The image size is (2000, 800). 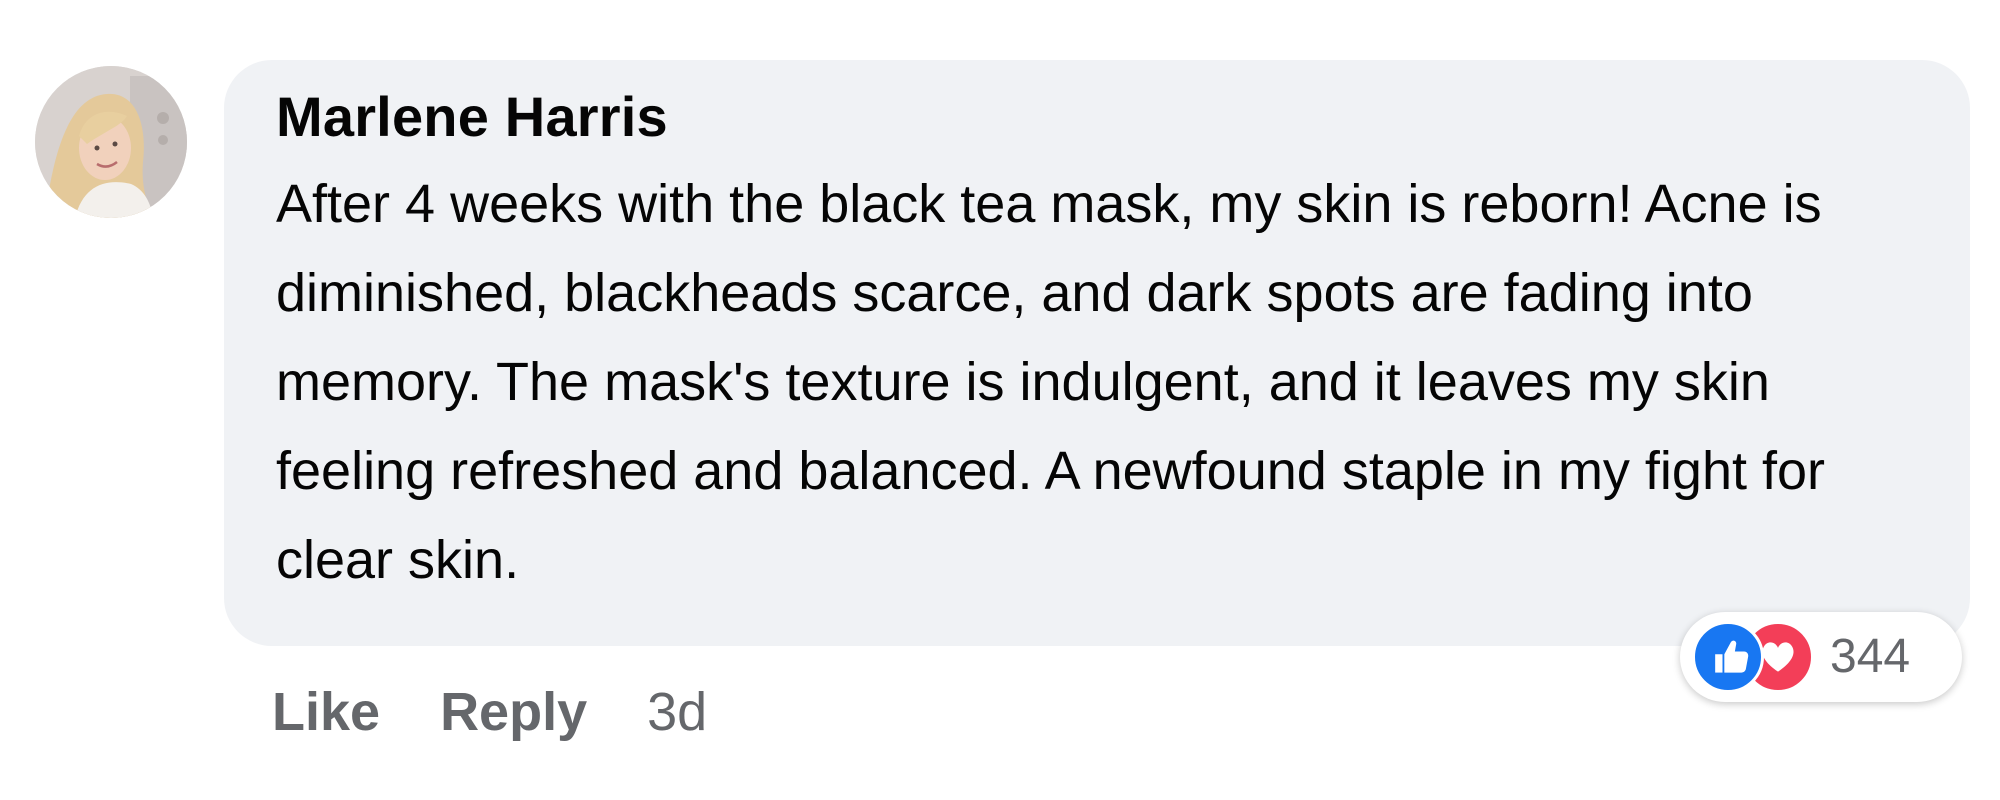 What do you see at coordinates (1821, 657) in the screenshot?
I see `reaction-summary: 344` at bounding box center [1821, 657].